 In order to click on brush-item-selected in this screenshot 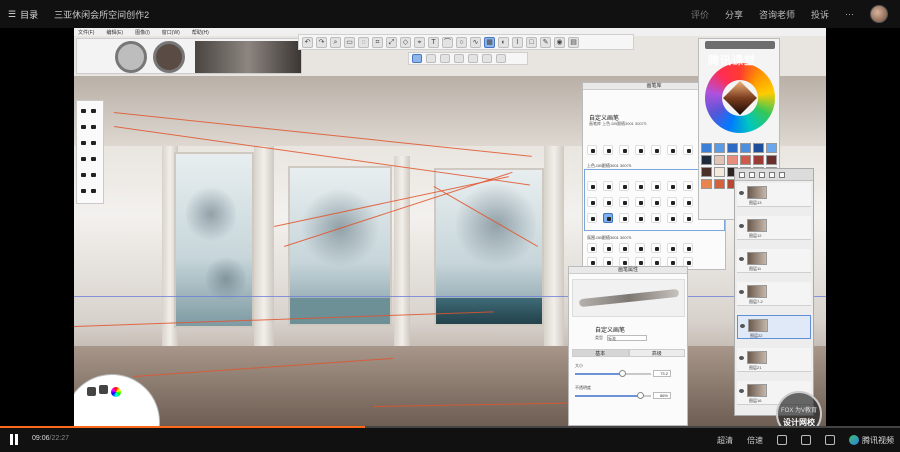, I will do `click(608, 218)`.